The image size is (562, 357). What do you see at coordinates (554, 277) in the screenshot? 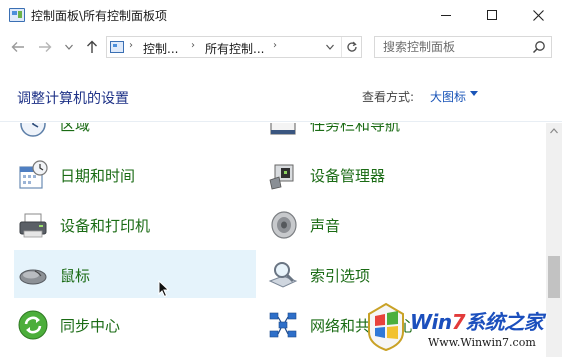
I see `scroll-thumb` at bounding box center [554, 277].